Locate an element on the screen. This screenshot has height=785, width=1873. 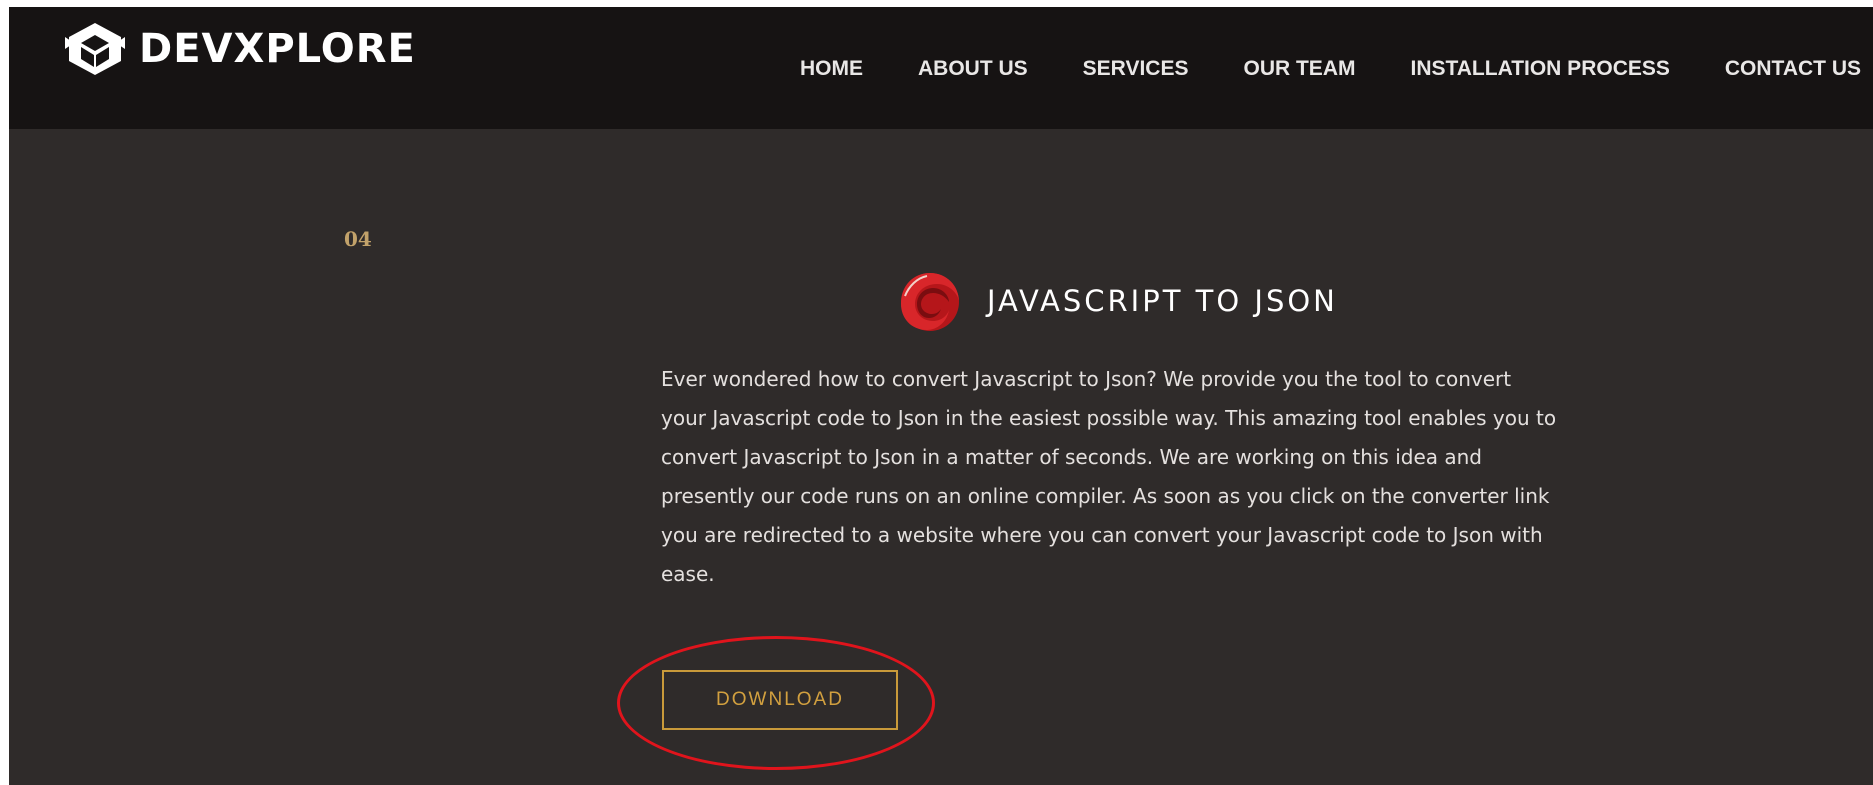
service-step-number: 04 is located at coordinates (358, 239).